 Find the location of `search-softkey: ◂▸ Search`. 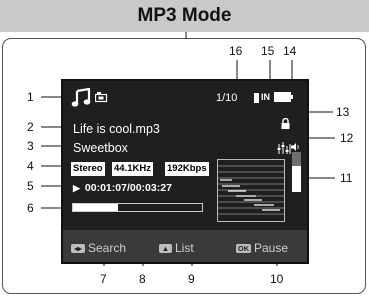

search-softkey: ◂▸ Search is located at coordinates (98, 248).